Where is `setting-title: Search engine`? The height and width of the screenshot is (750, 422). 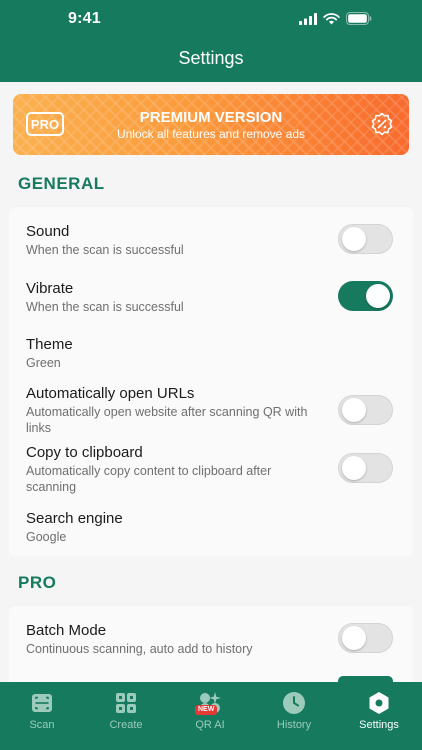 setting-title: Search engine is located at coordinates (74, 518).